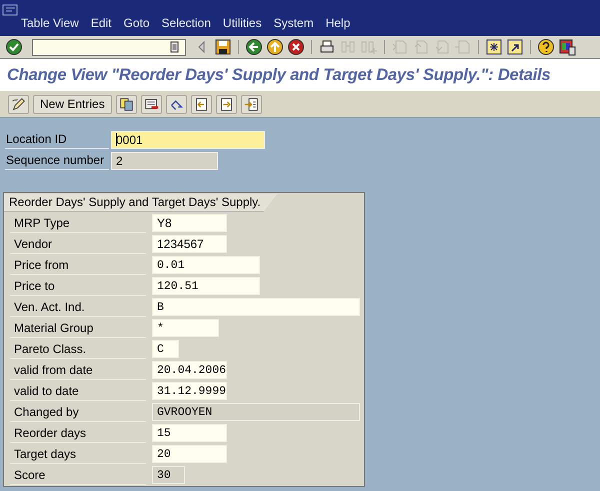 This screenshot has width=600, height=491. I want to click on new-entries-button: New Entries, so click(72, 104).